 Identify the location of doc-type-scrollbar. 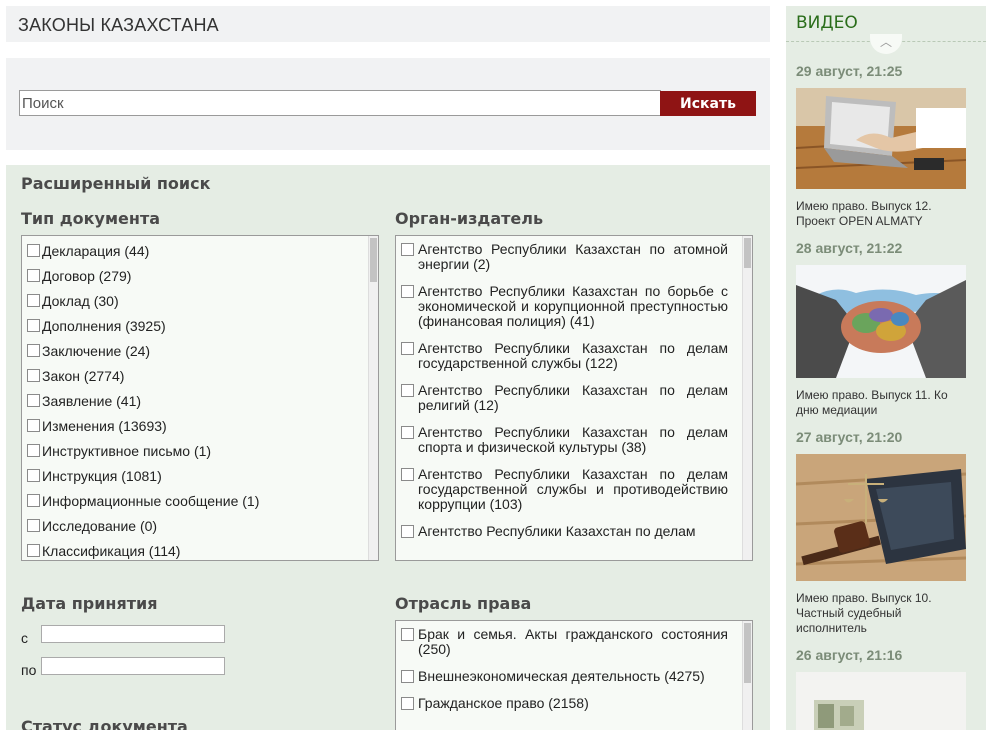
(373, 398).